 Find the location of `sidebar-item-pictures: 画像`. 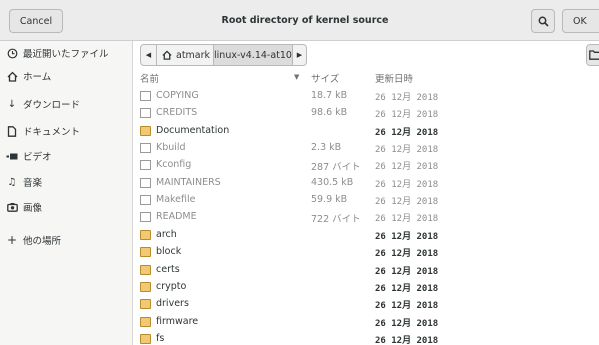

sidebar-item-pictures: 画像 is located at coordinates (66, 207).